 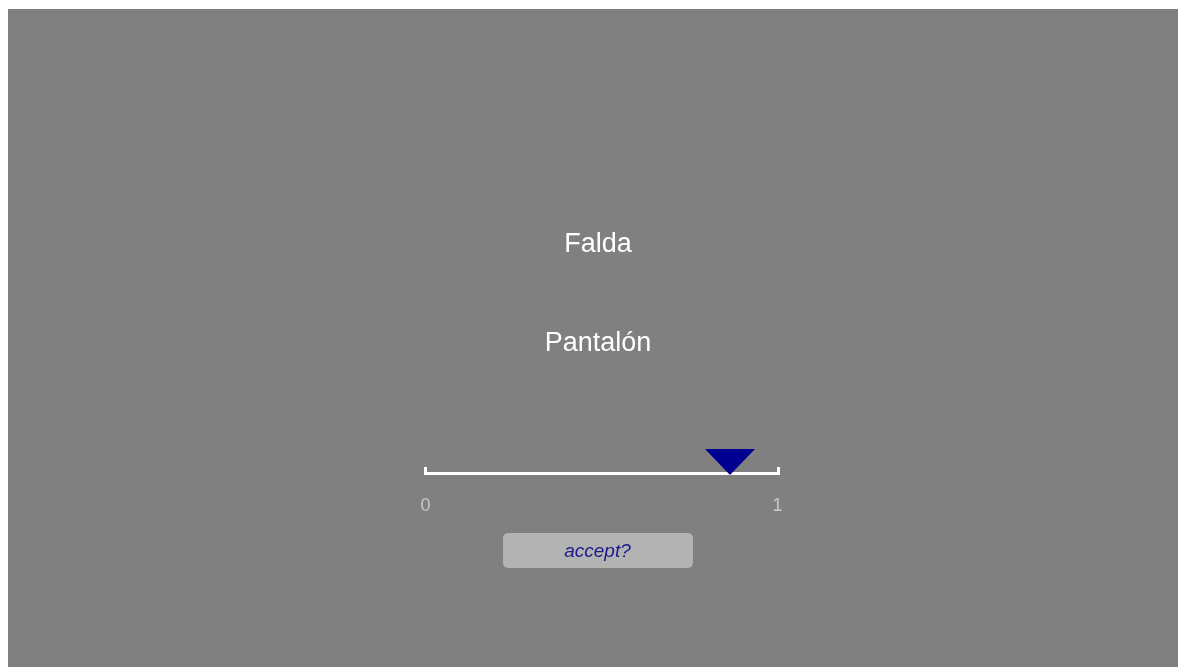 What do you see at coordinates (729, 462) in the screenshot?
I see `slider-thumb` at bounding box center [729, 462].